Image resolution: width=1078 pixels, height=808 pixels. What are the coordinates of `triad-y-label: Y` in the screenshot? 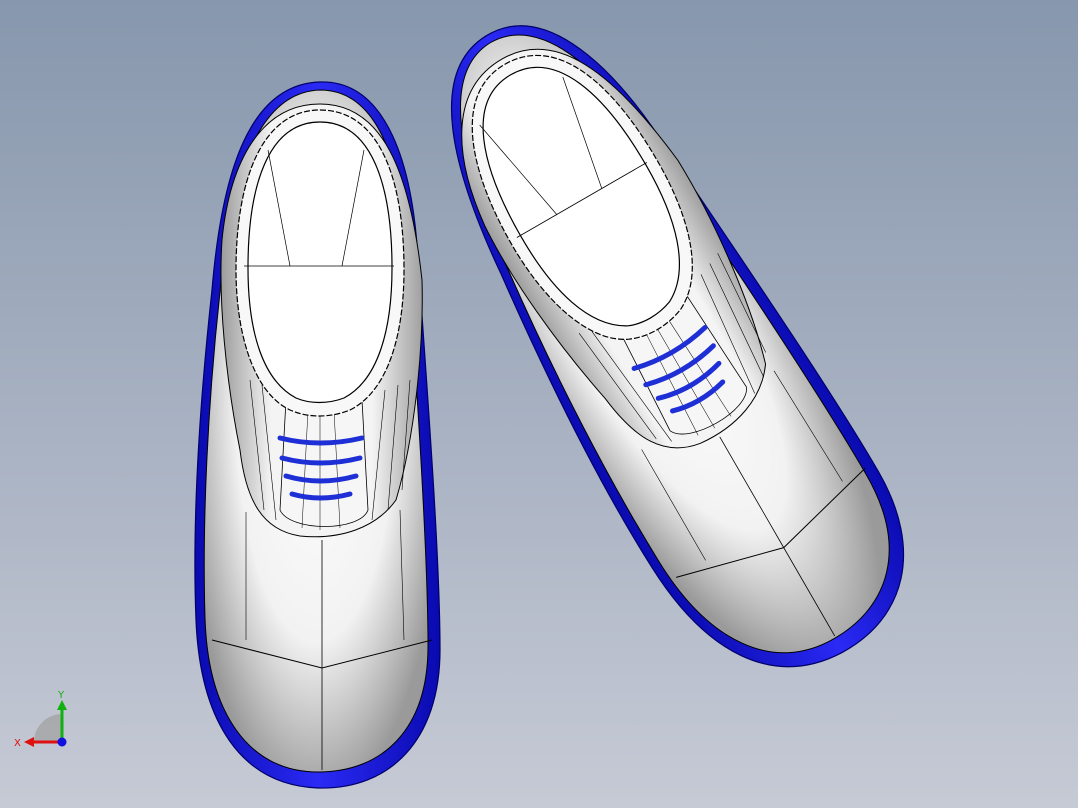 It's located at (61, 695).